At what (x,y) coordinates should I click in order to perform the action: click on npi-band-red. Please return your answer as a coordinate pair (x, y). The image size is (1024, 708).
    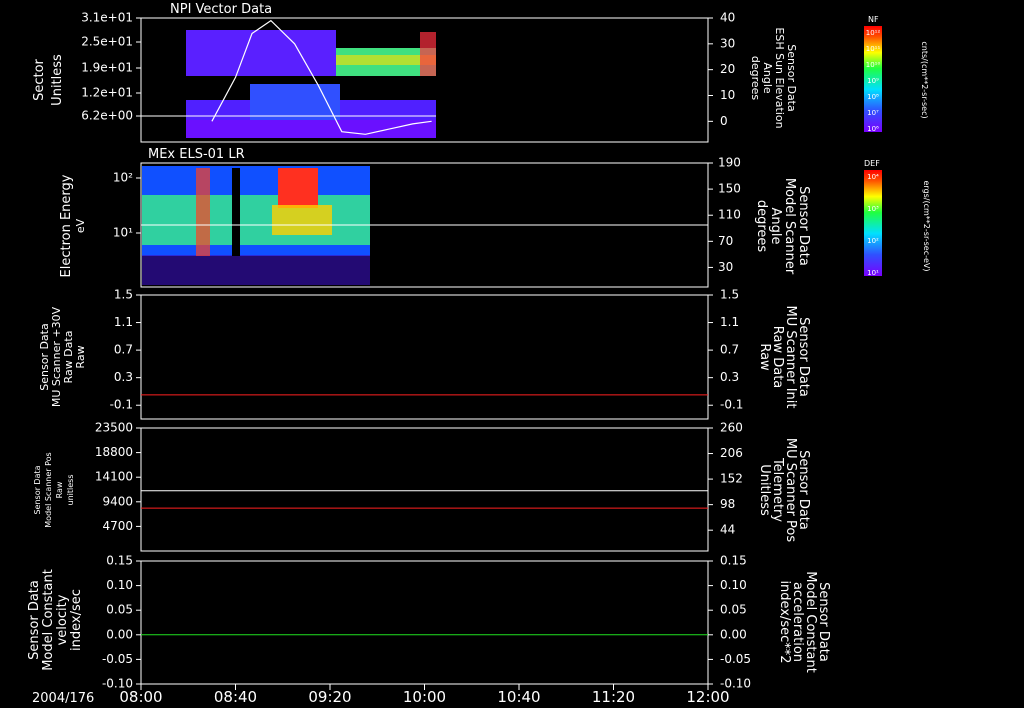
    Looking at the image, I should click on (428, 54).